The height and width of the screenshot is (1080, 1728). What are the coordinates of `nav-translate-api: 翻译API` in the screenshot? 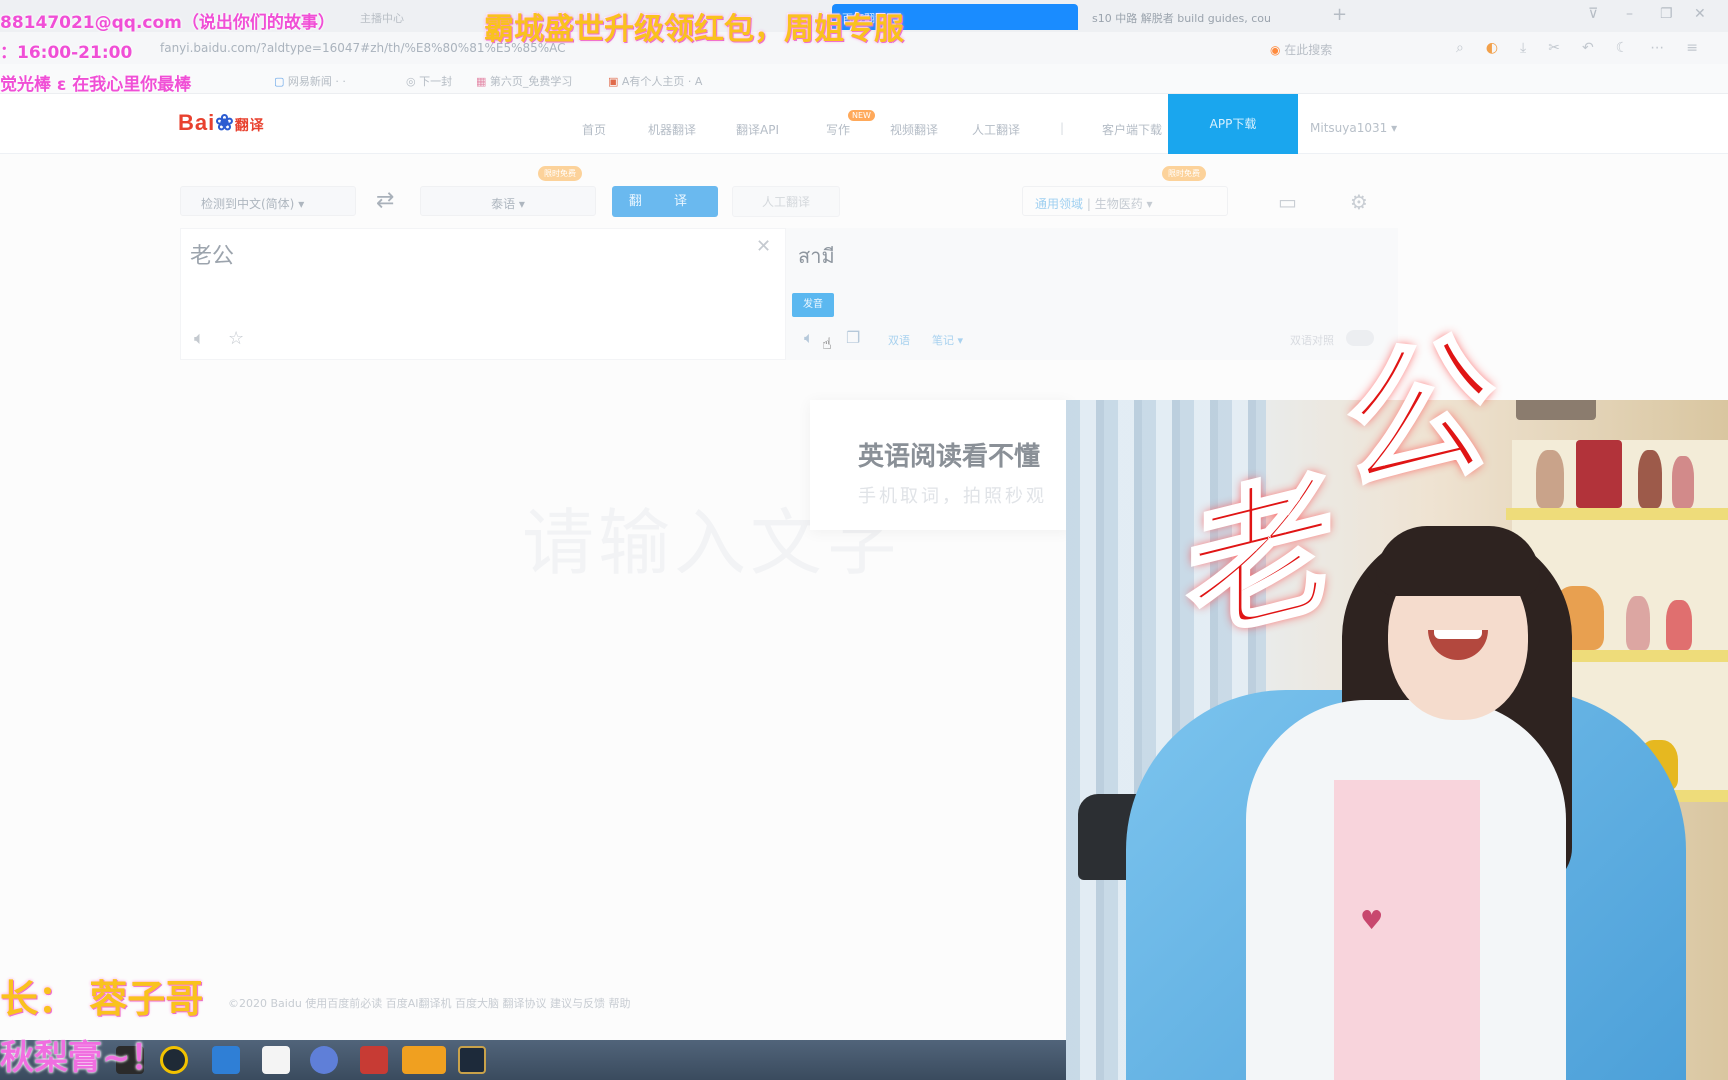 It's located at (757, 129).